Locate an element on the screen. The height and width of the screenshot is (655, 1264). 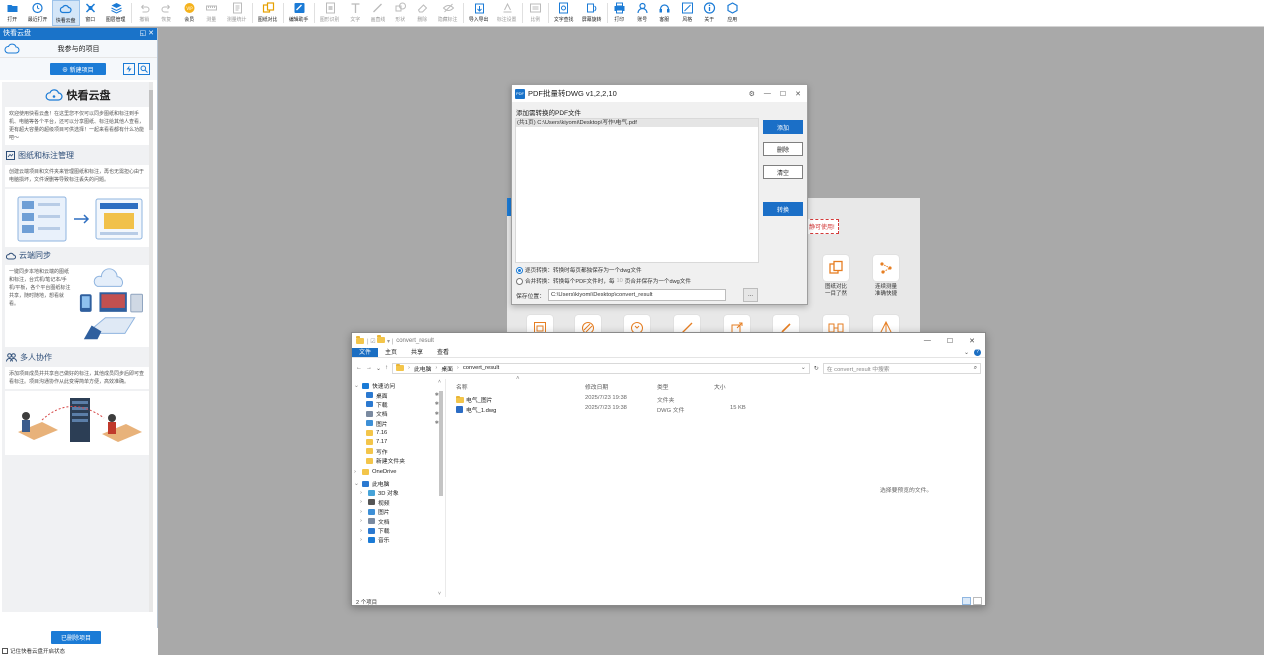
details-view-button is located at coordinates (966, 601).